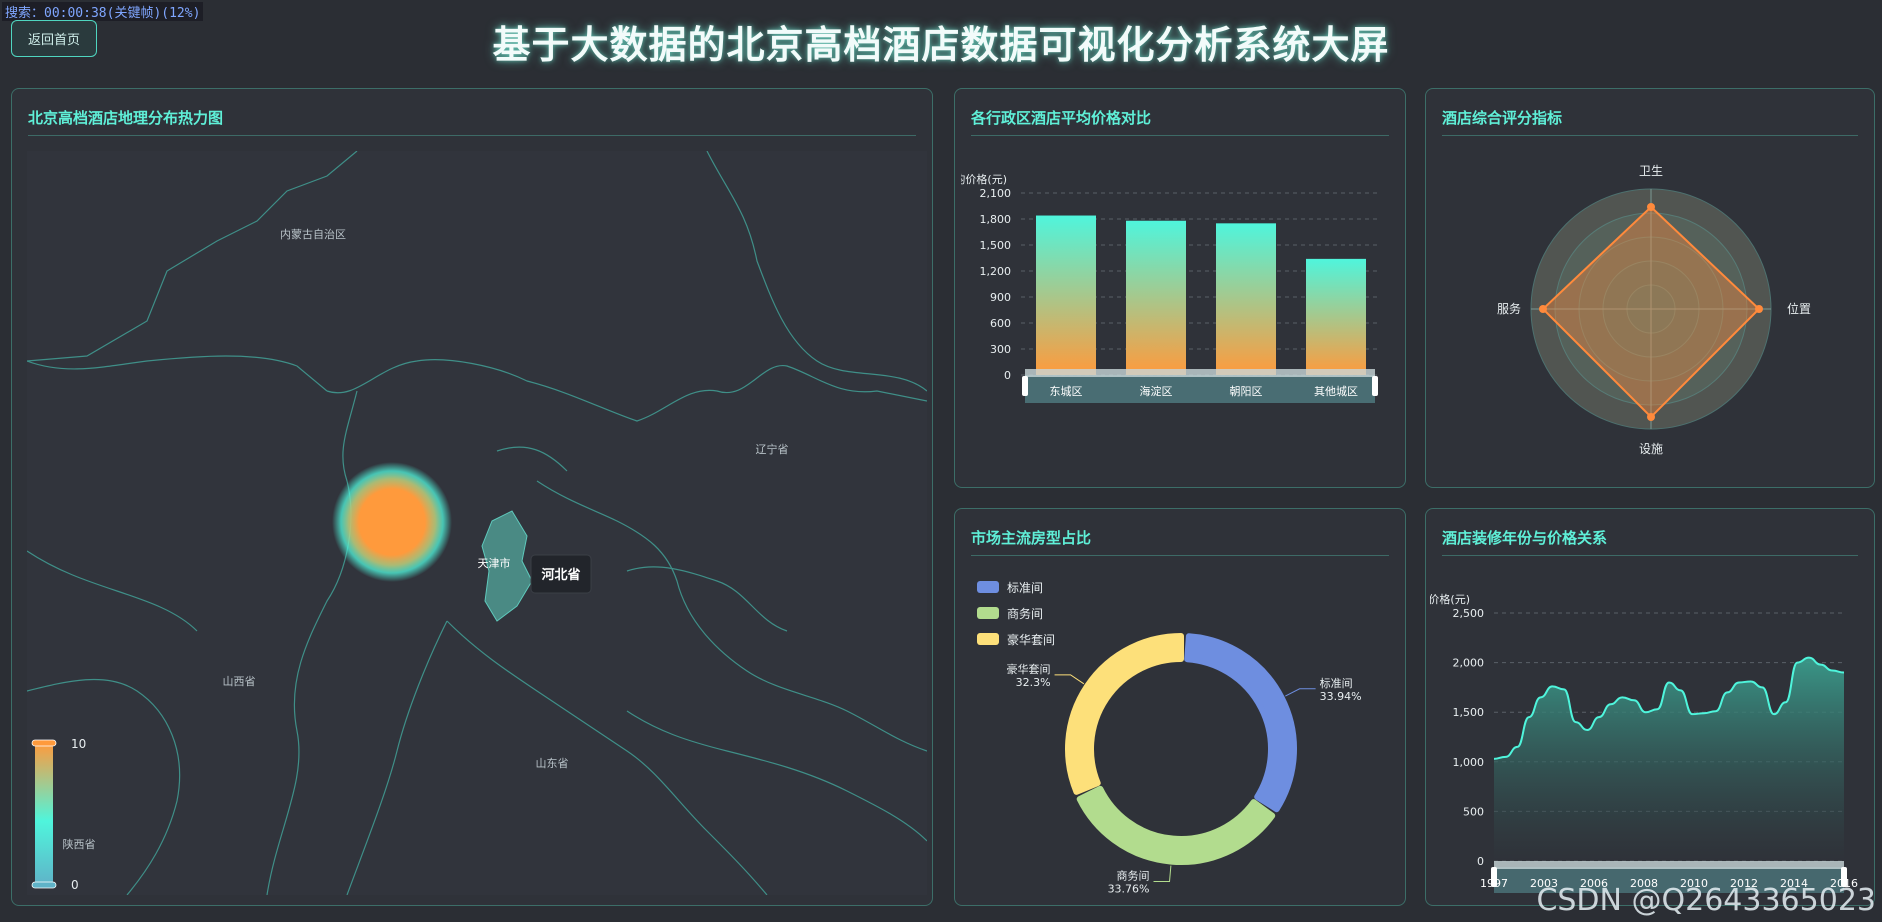 This screenshot has width=1882, height=922. Describe the element at coordinates (1000, 297) in the screenshot. I see `bar-y-tick: 900` at that location.